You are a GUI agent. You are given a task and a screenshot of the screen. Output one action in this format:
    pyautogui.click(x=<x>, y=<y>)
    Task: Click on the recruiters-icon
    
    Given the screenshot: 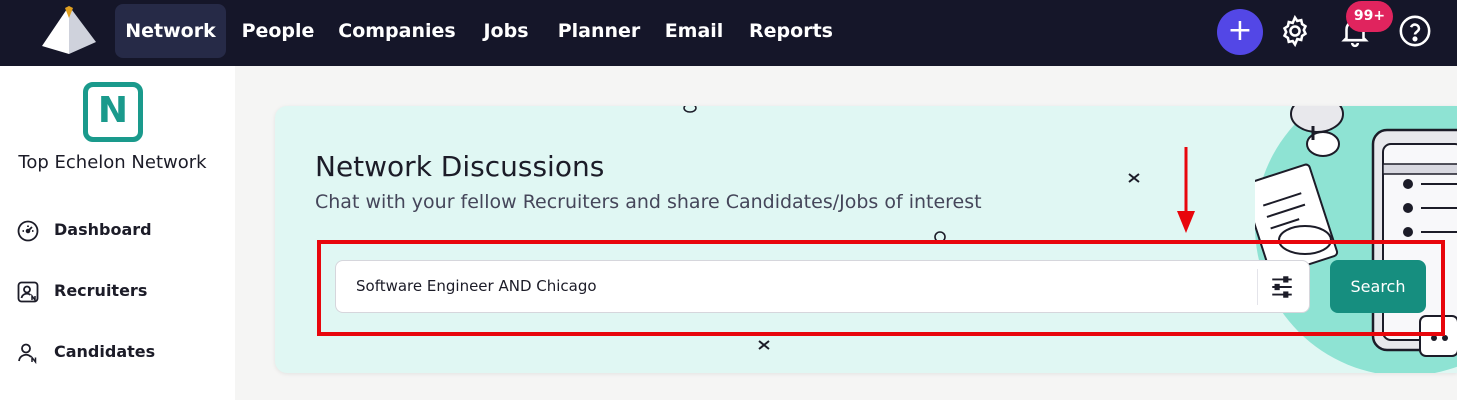 What is the action you would take?
    pyautogui.click(x=28, y=292)
    